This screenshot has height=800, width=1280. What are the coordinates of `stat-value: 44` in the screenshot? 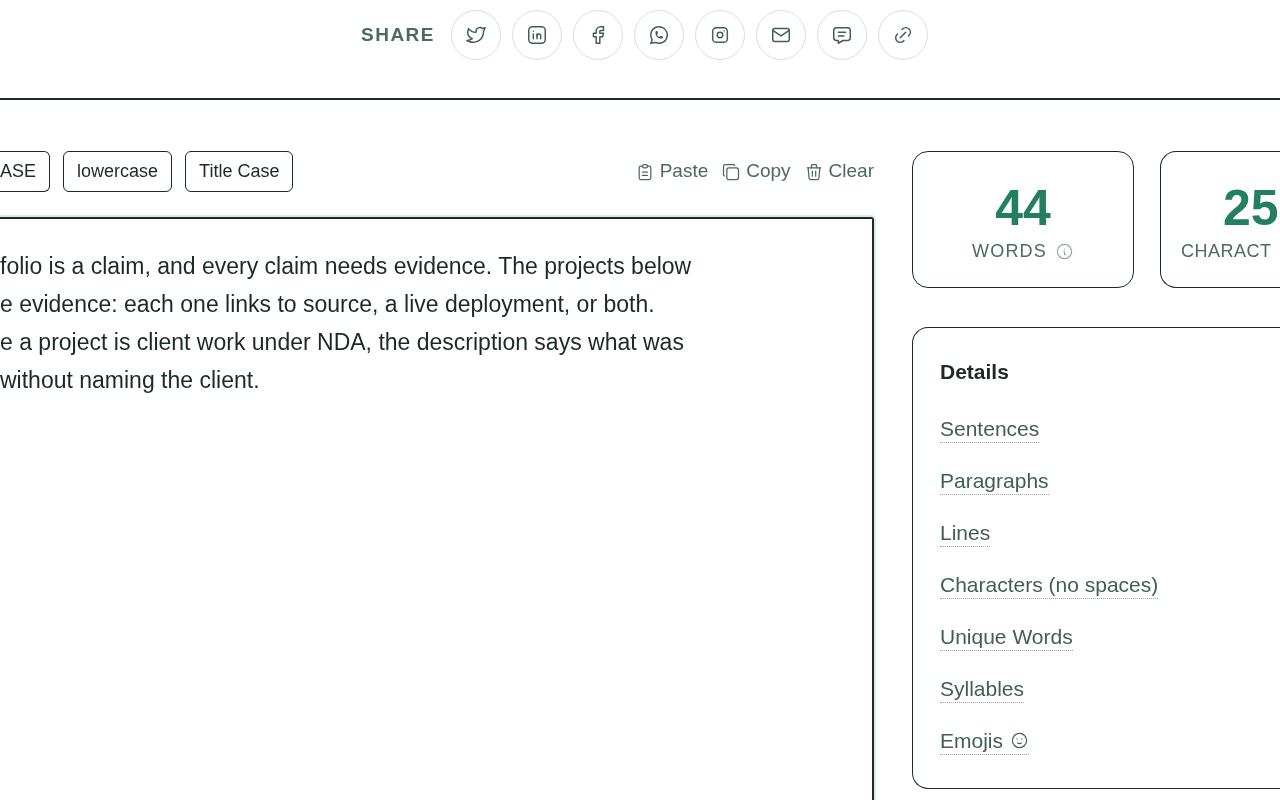 It's located at (1023, 208).